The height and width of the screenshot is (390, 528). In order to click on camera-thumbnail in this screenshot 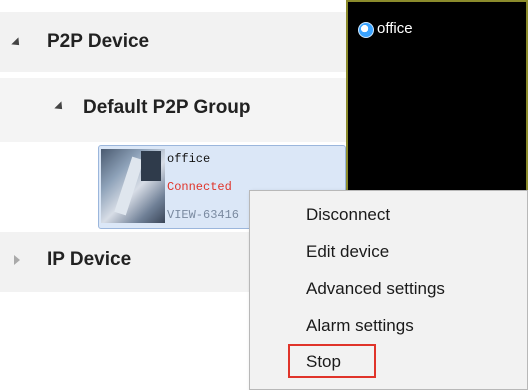, I will do `click(133, 186)`.